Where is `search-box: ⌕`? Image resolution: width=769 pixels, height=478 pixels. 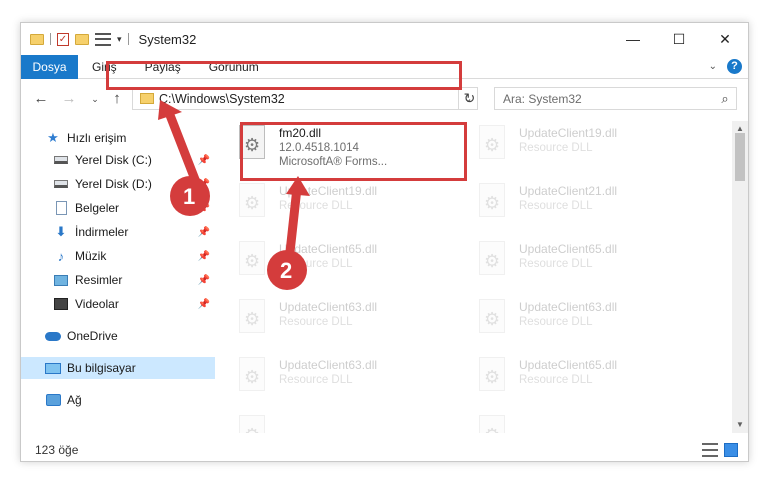
search-box: ⌕ is located at coordinates (615, 98).